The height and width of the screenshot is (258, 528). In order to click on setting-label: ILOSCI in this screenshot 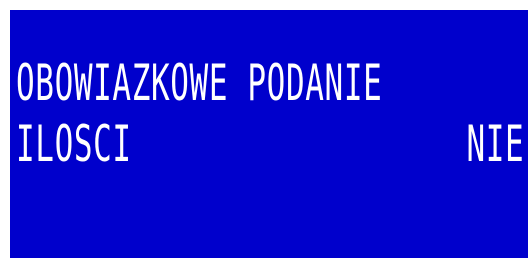, I will do `click(74, 144)`.